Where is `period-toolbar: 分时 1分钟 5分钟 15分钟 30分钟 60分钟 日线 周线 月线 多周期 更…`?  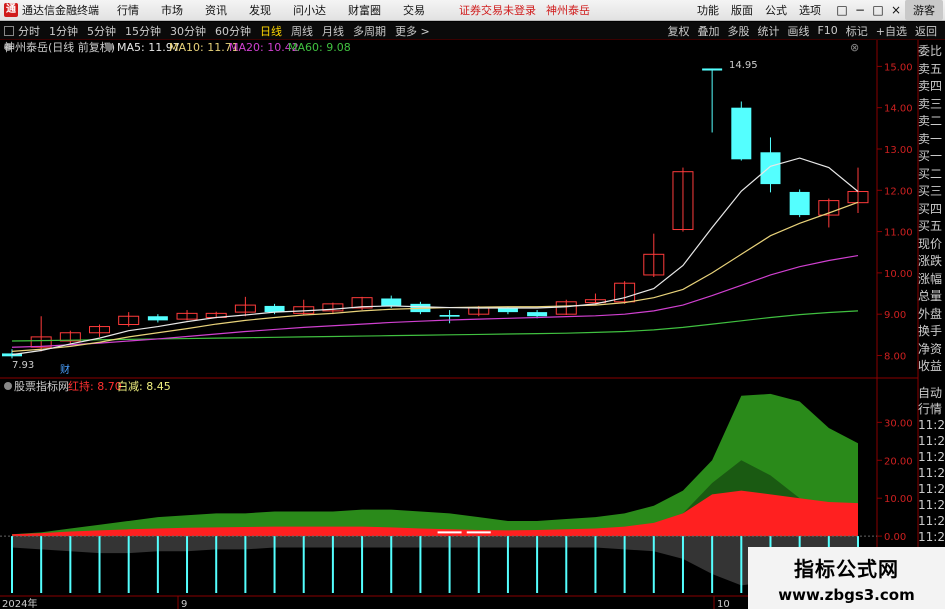
period-toolbar: 分时 1分钟 5分钟 15分钟 30分钟 60分钟 日线 周线 月线 多周期 更… is located at coordinates (472, 31).